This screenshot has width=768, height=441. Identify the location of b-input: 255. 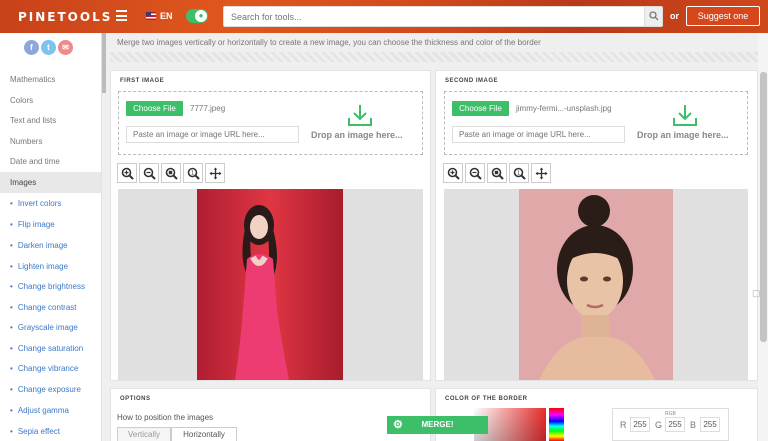
(710, 424).